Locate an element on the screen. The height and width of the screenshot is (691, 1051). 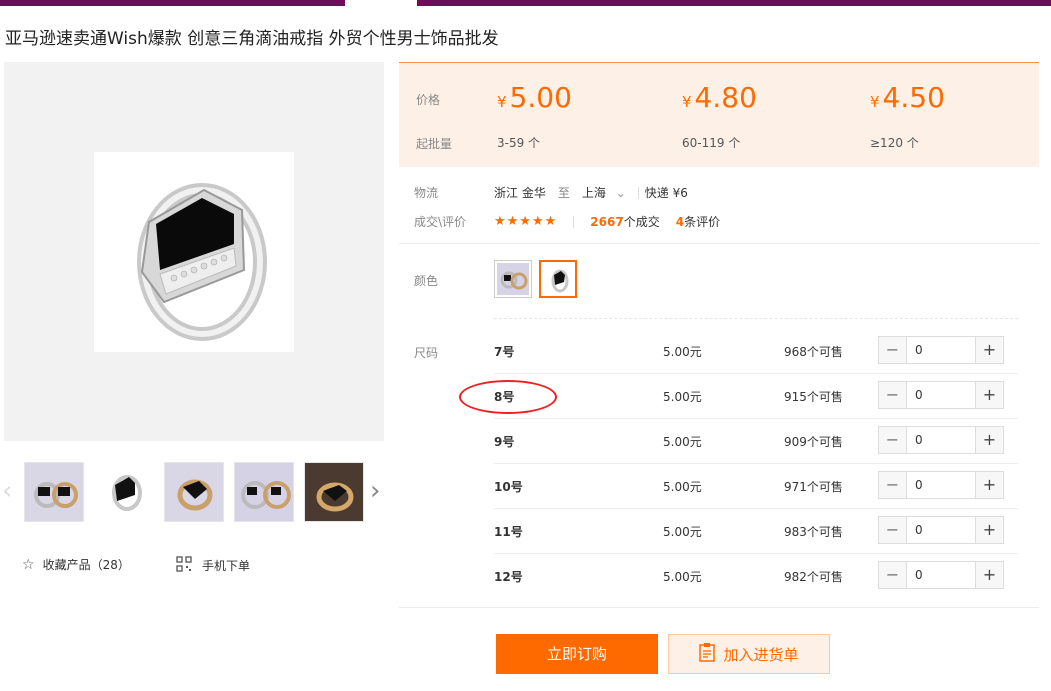
clipboard-icon is located at coordinates (707, 654).